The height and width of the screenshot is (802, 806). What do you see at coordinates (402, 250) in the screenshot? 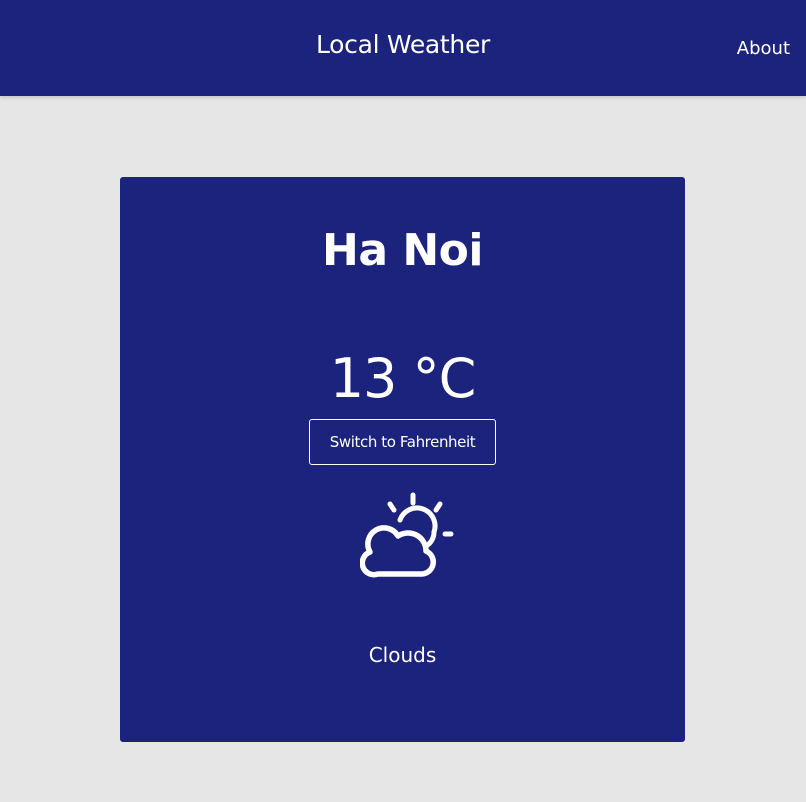
I see `city-name: Ha Noi` at bounding box center [402, 250].